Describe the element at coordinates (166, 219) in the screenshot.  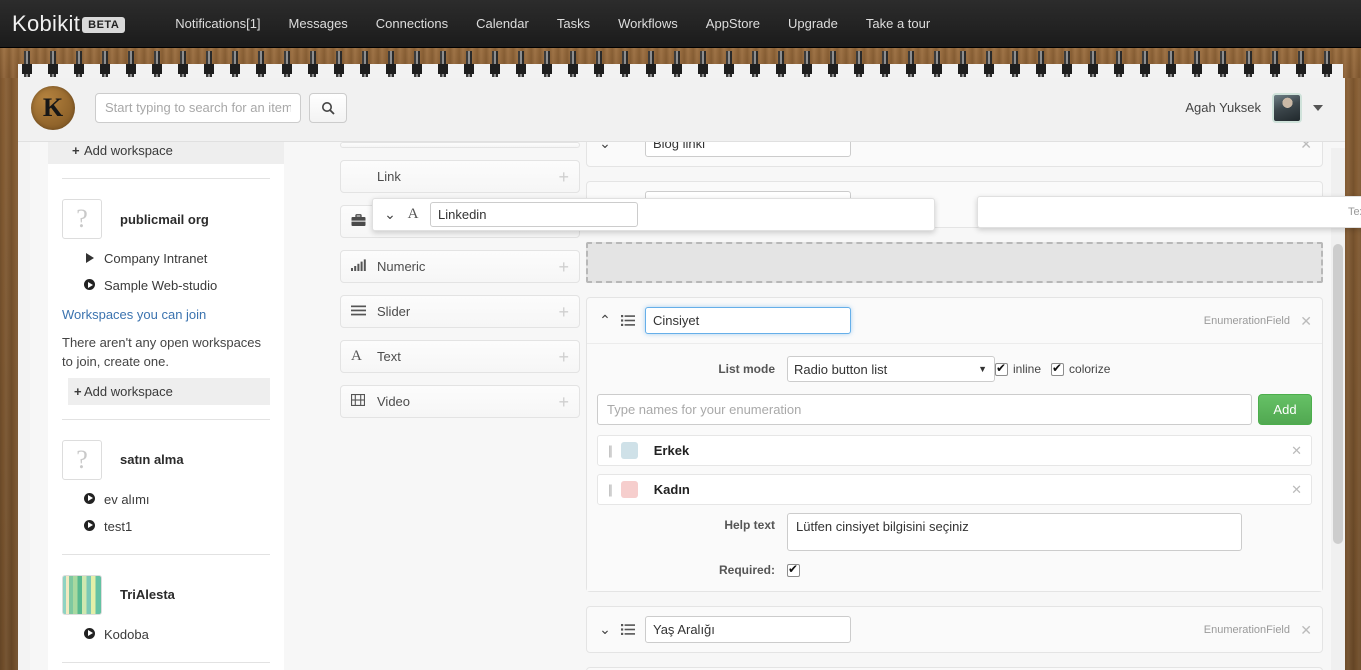
I see `workspace-header-publicmail: ? publicmail org` at that location.